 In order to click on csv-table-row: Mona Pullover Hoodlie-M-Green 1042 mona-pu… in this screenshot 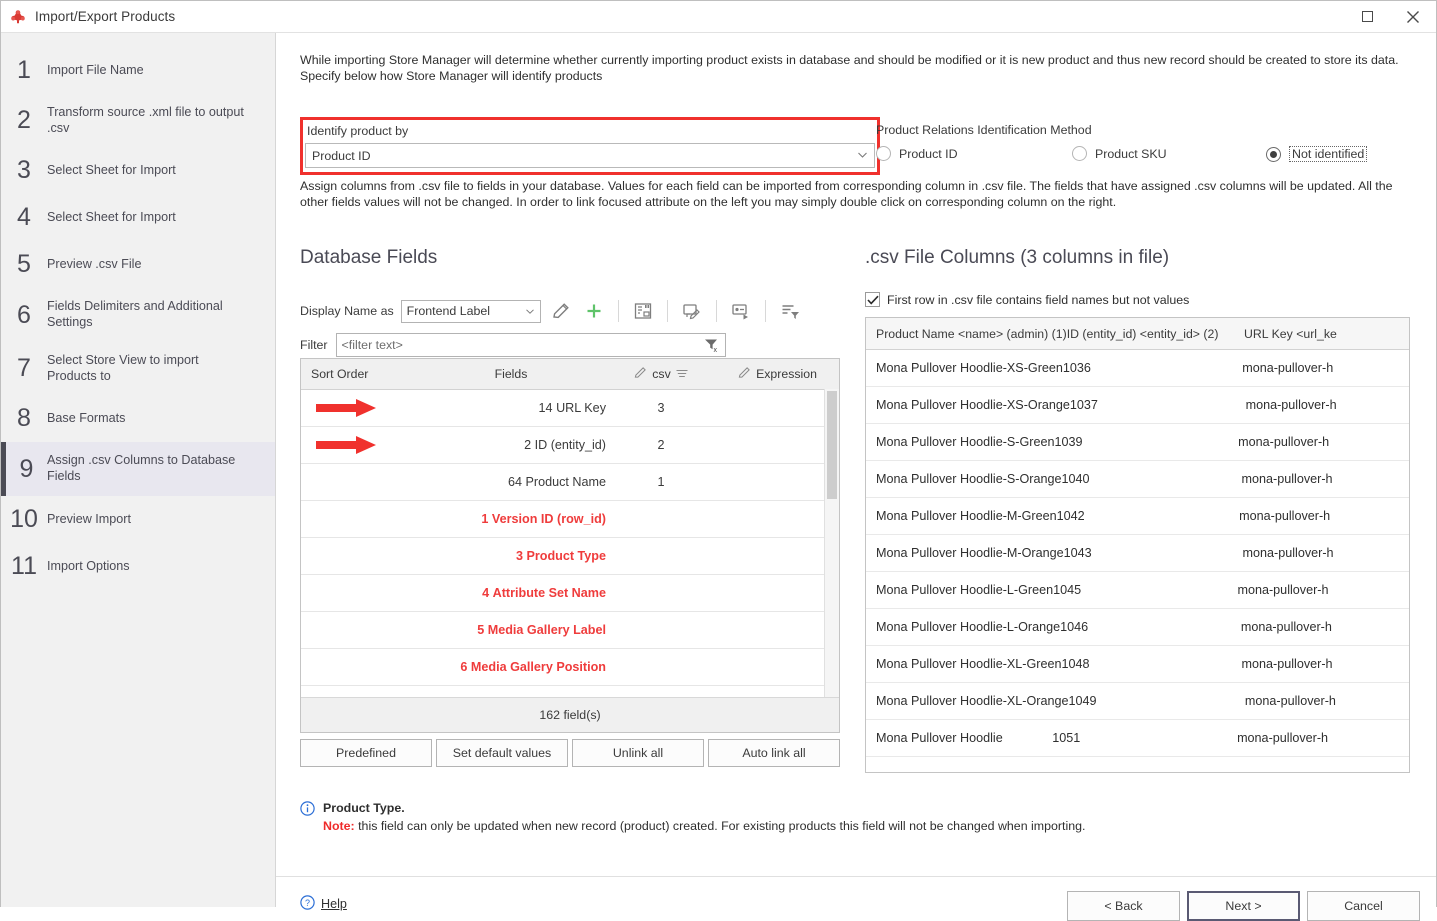, I will do `click(1137, 516)`.